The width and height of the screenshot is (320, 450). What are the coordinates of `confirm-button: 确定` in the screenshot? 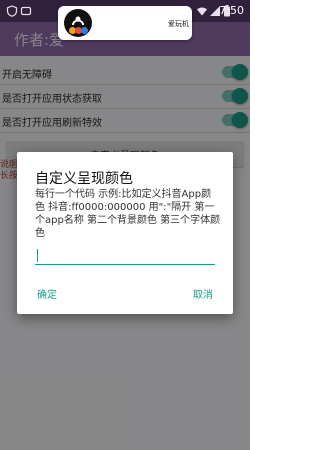 It's located at (47, 293).